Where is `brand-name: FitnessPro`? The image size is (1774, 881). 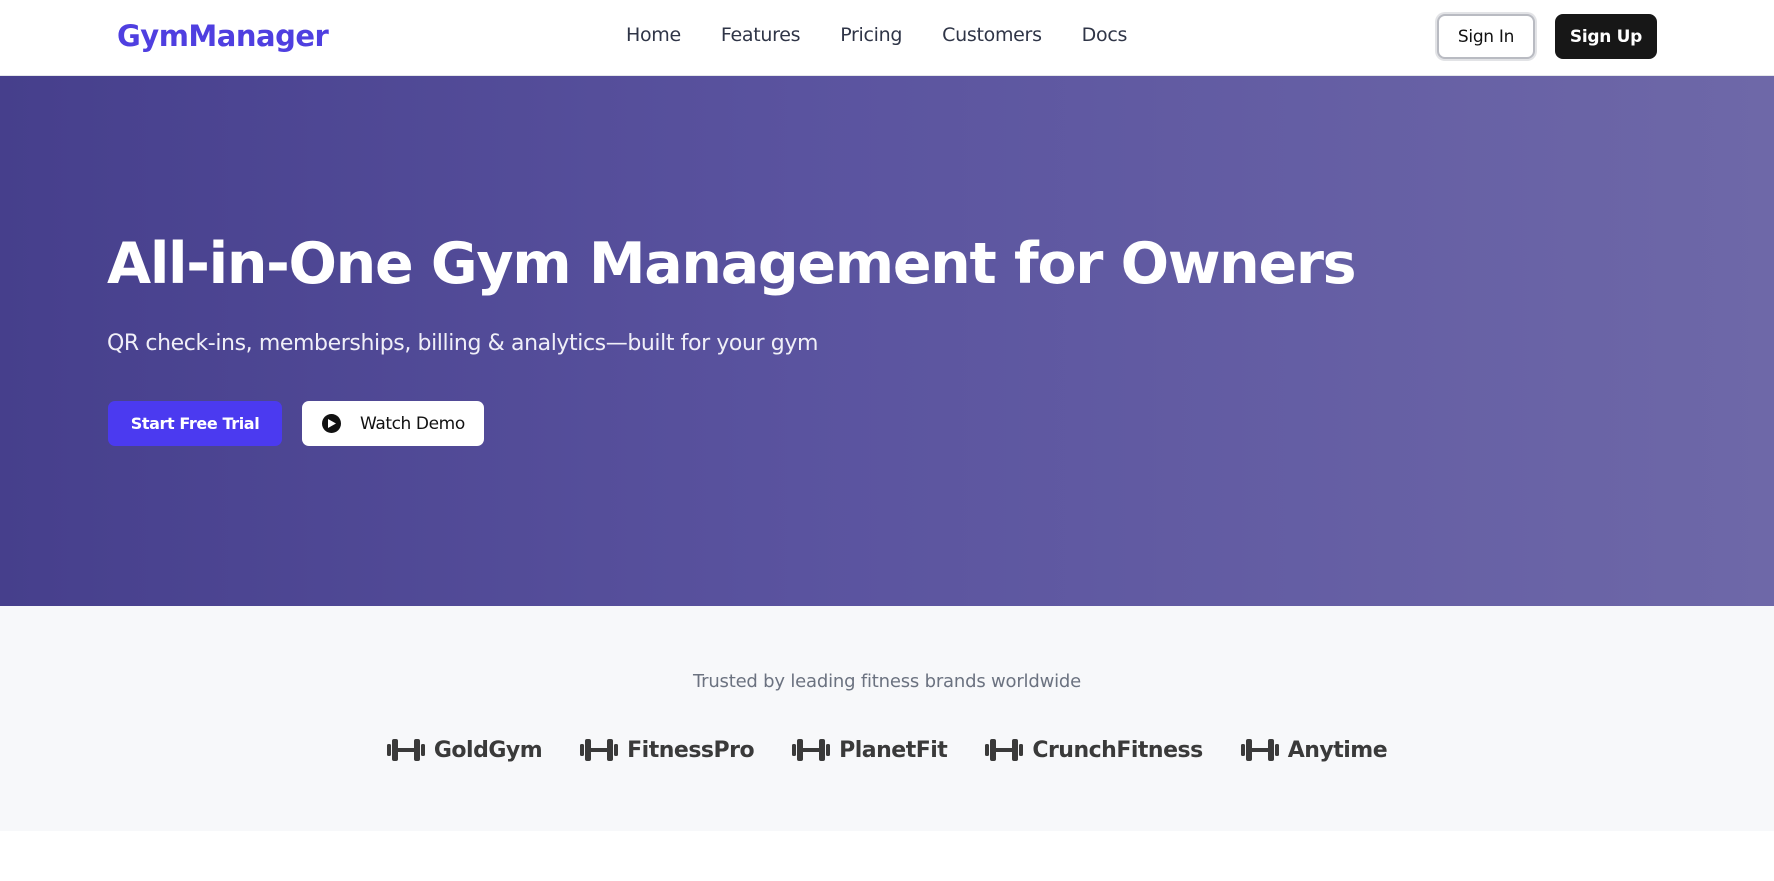 brand-name: FitnessPro is located at coordinates (691, 750).